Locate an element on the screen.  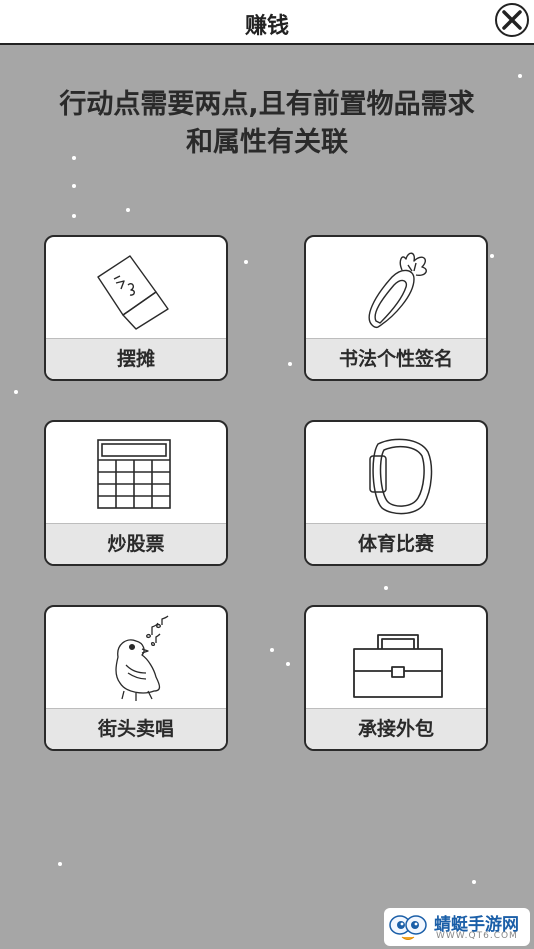
option-card-outsourcing: 承接外包 is located at coordinates (396, 678).